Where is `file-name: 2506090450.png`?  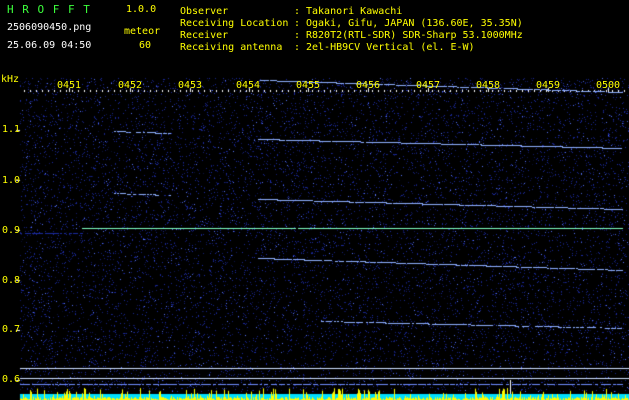
file-name: 2506090450.png is located at coordinates (49, 27).